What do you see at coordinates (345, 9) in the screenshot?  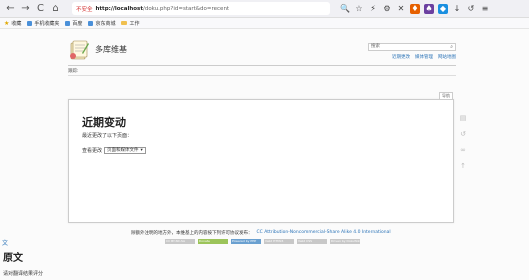 I see `zoom-icon: 🔍` at bounding box center [345, 9].